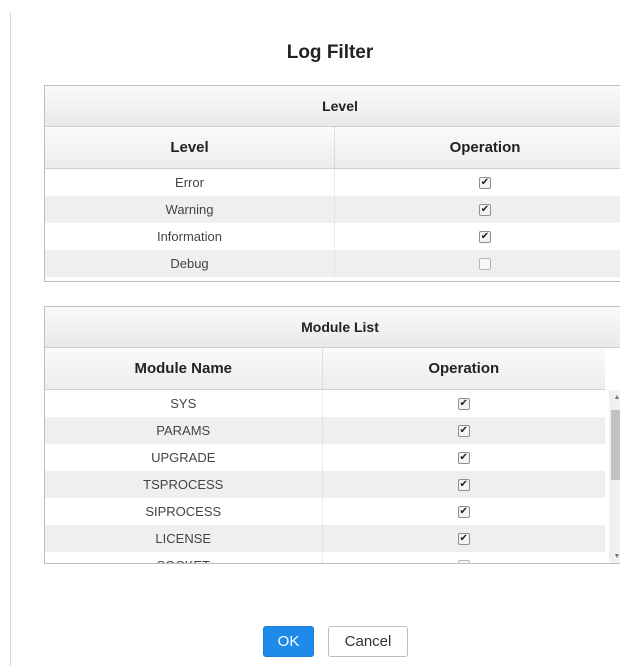  What do you see at coordinates (463, 457) in the screenshot?
I see `upgrade-checkbox` at bounding box center [463, 457].